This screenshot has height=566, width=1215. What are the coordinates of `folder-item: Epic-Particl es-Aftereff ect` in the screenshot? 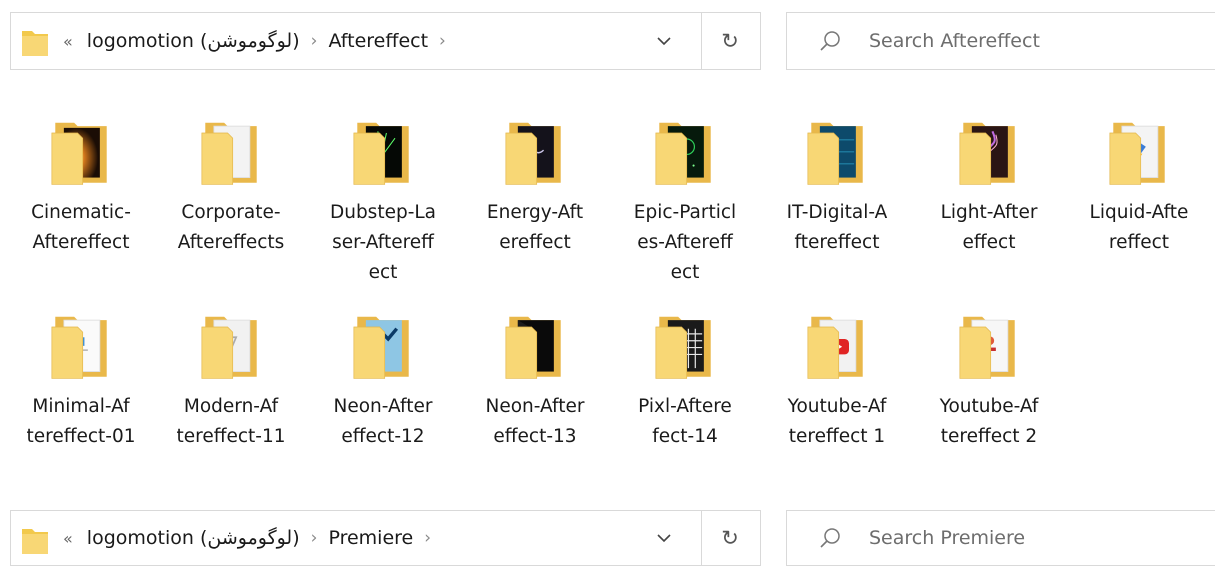 It's located at (685, 198).